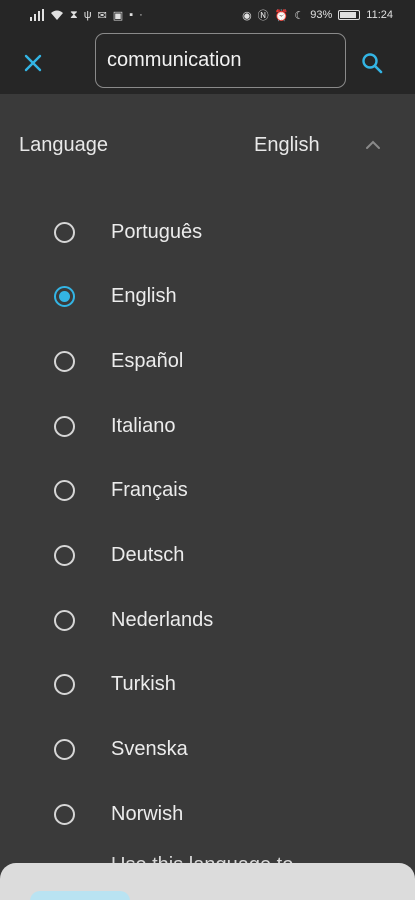 This screenshot has width=415, height=900. What do you see at coordinates (141, 15) in the screenshot?
I see `more-dots-icon: ·` at bounding box center [141, 15].